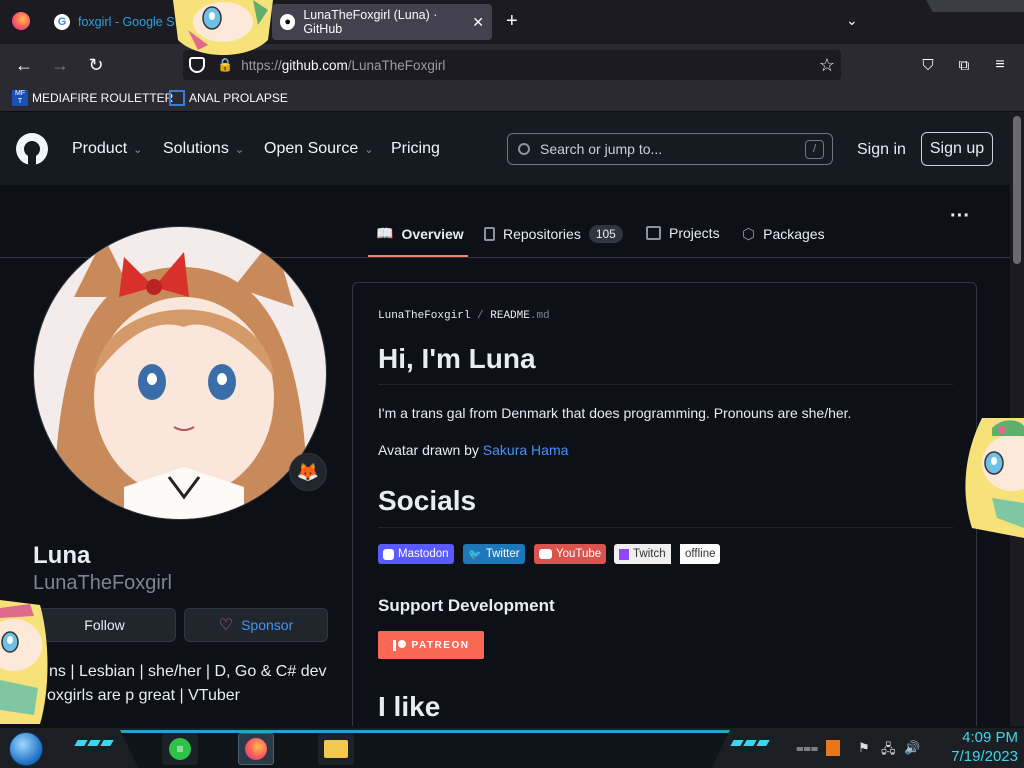 The image size is (1024, 768). What do you see at coordinates (26, 749) in the screenshot?
I see `start-button` at bounding box center [26, 749].